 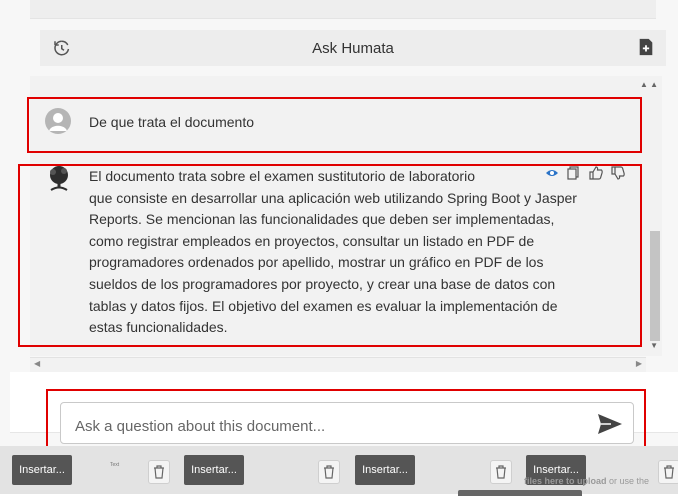 What do you see at coordinates (610, 424) in the screenshot?
I see `send-icon` at bounding box center [610, 424].